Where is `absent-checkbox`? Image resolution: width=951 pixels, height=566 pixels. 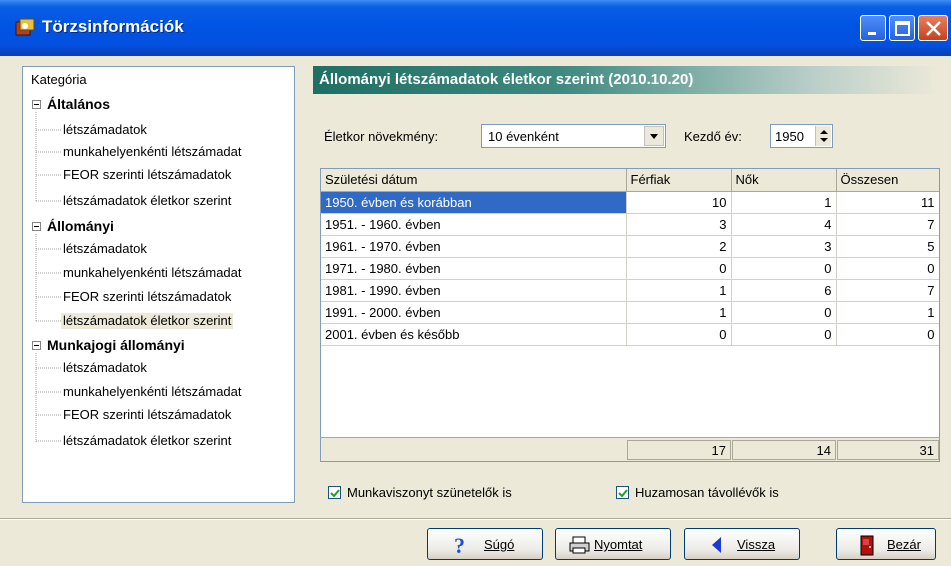 absent-checkbox is located at coordinates (622, 492).